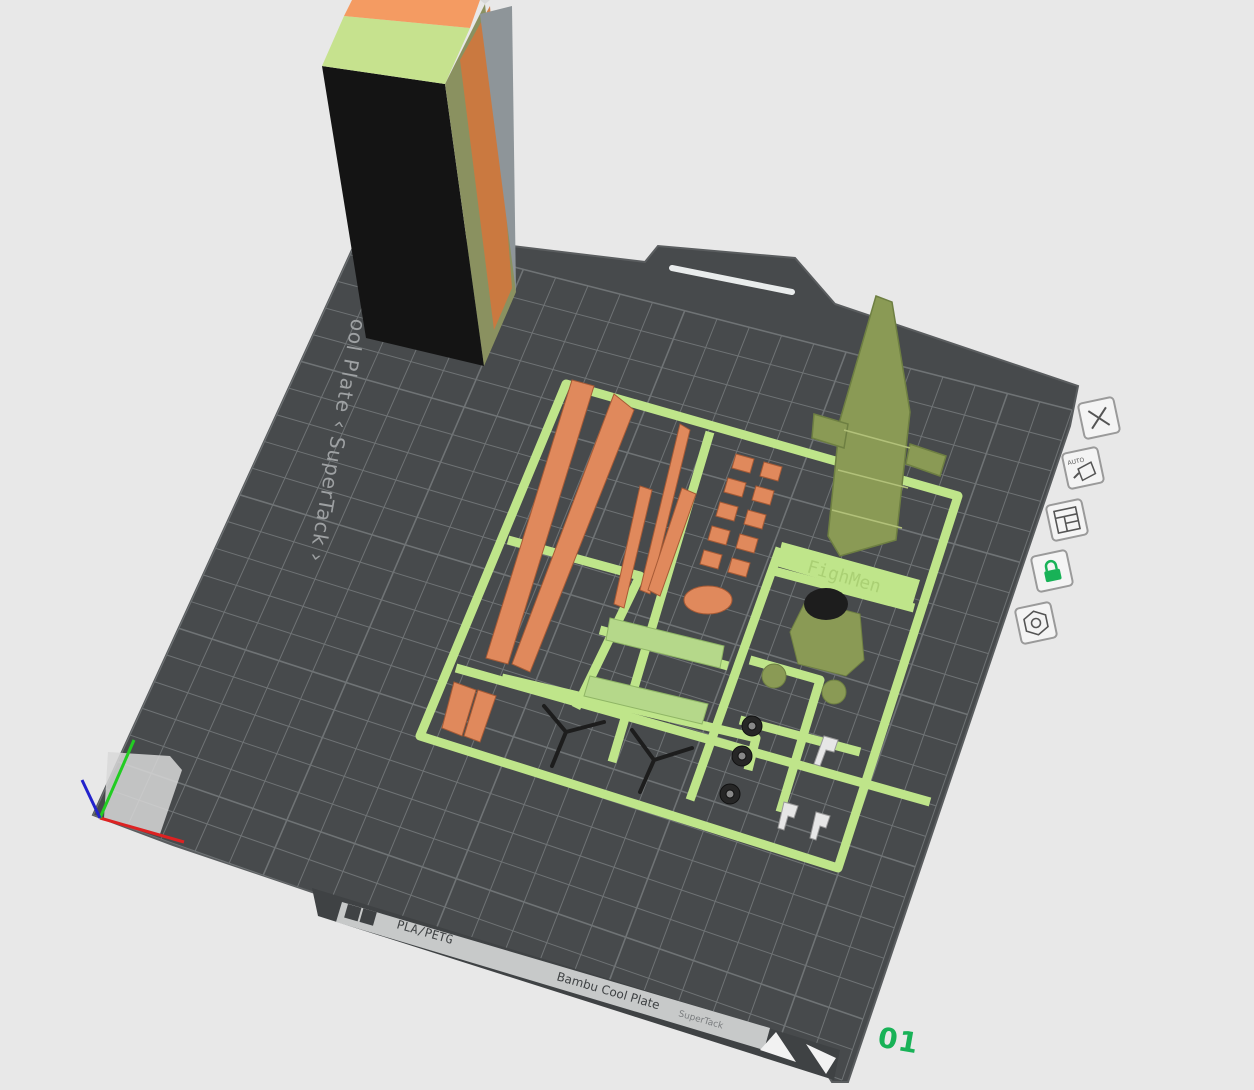 The image size is (1254, 1090). I want to click on lock-plate-button, so click(1052, 571).